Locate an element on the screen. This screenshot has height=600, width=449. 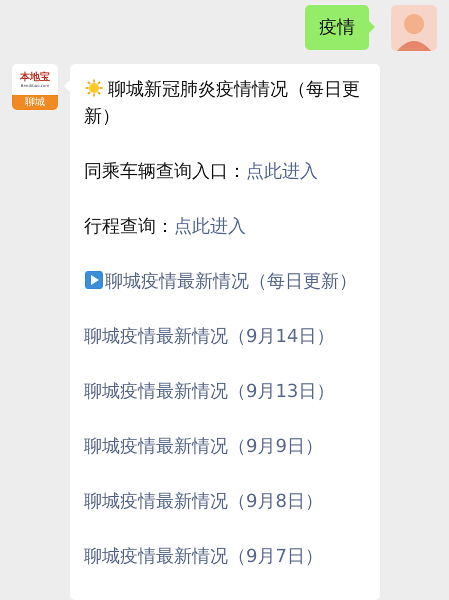
article-link: 聊城疫情最新情况（9月13日） is located at coordinates (226, 391).